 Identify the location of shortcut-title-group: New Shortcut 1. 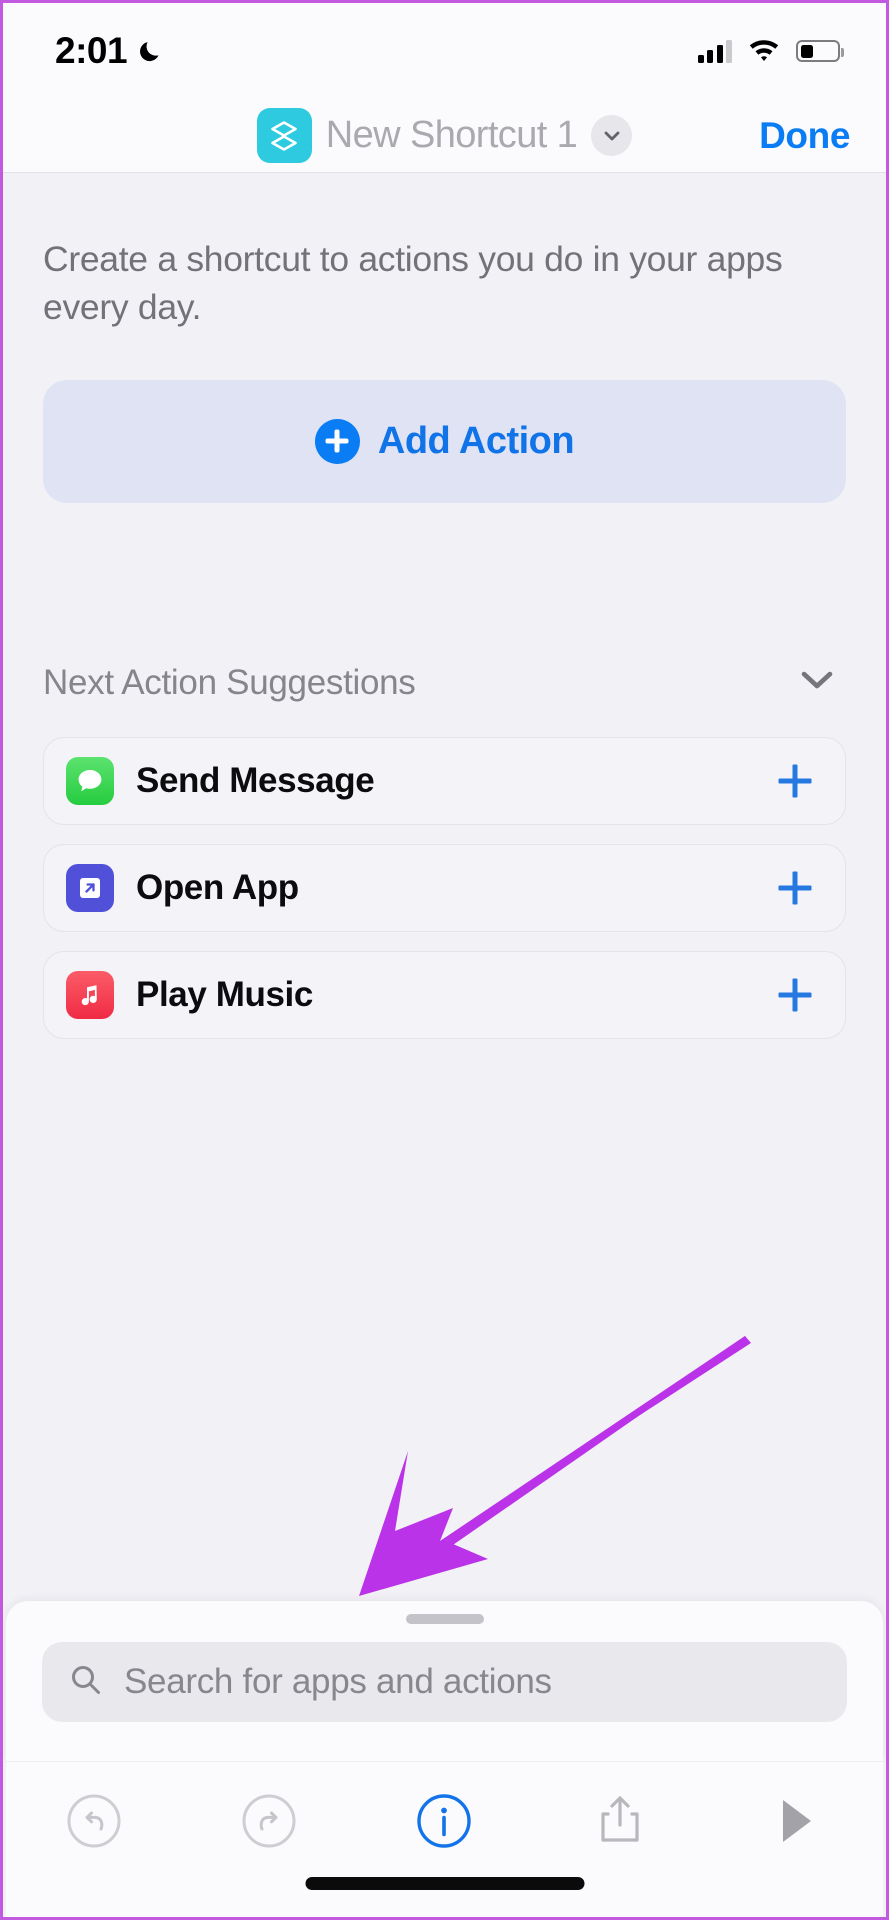
(444, 135).